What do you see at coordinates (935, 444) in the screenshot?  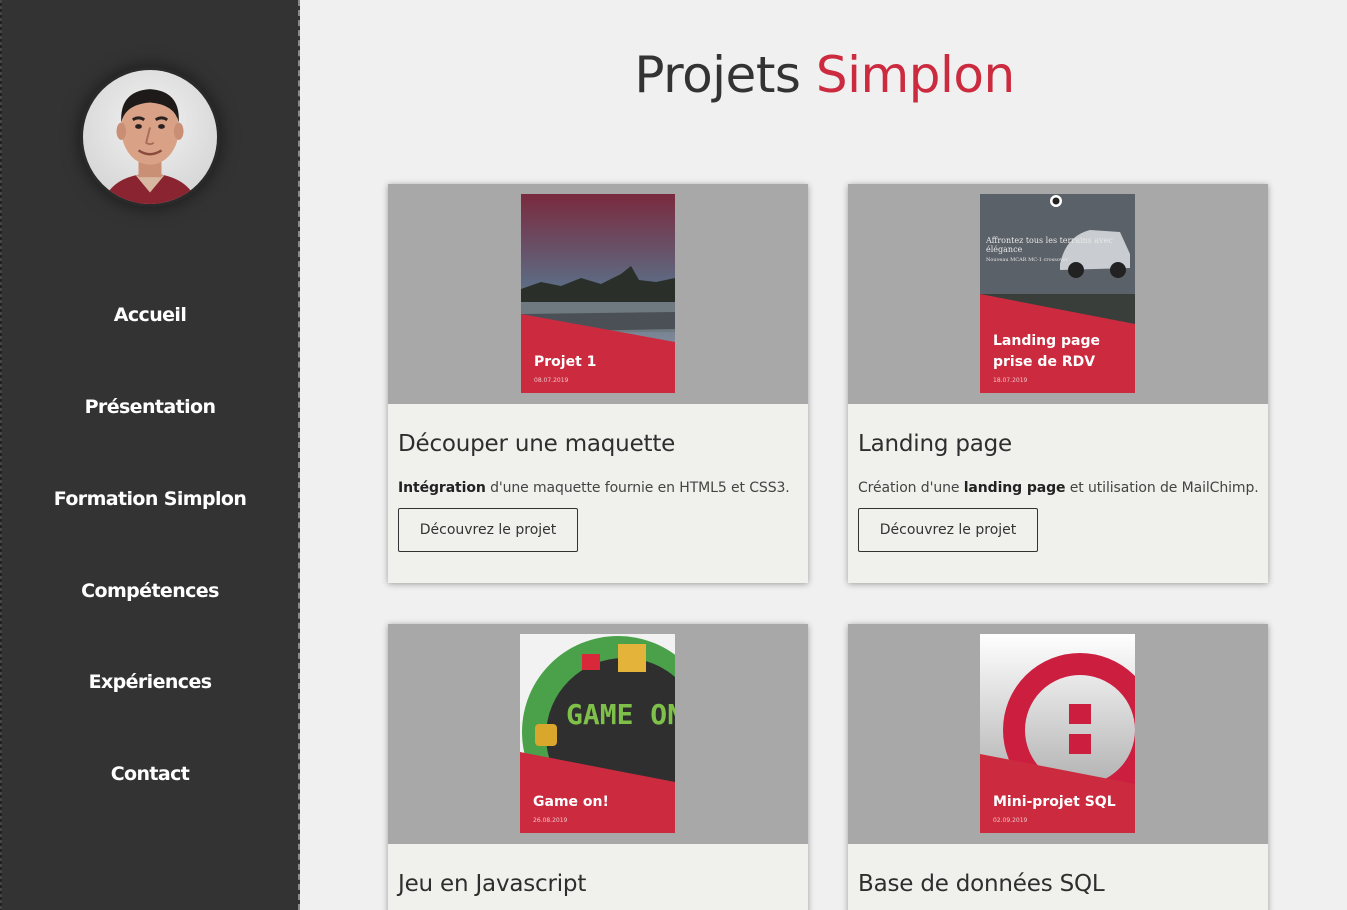 I see `project-heading: Landing page` at bounding box center [935, 444].